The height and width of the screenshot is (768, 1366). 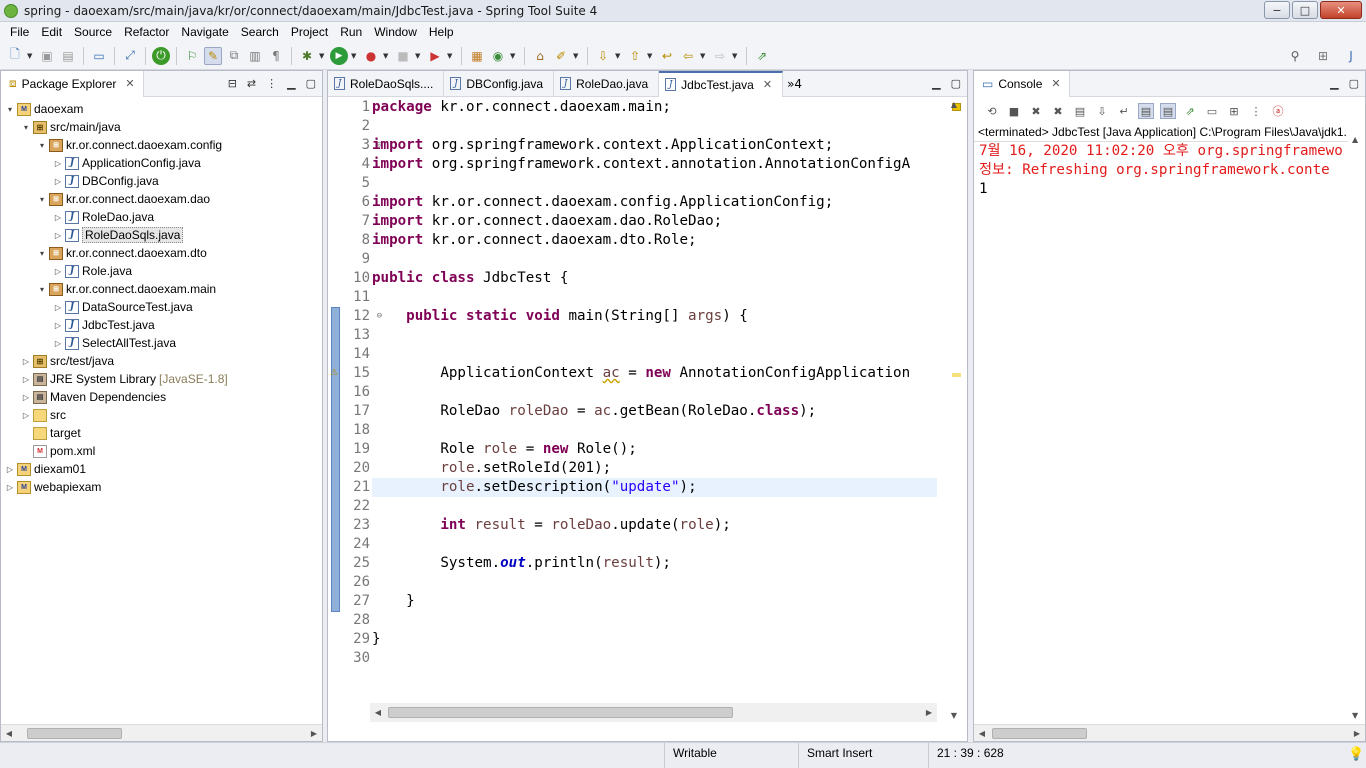 I want to click on open-type-icon: ⚐, so click(x=192, y=56).